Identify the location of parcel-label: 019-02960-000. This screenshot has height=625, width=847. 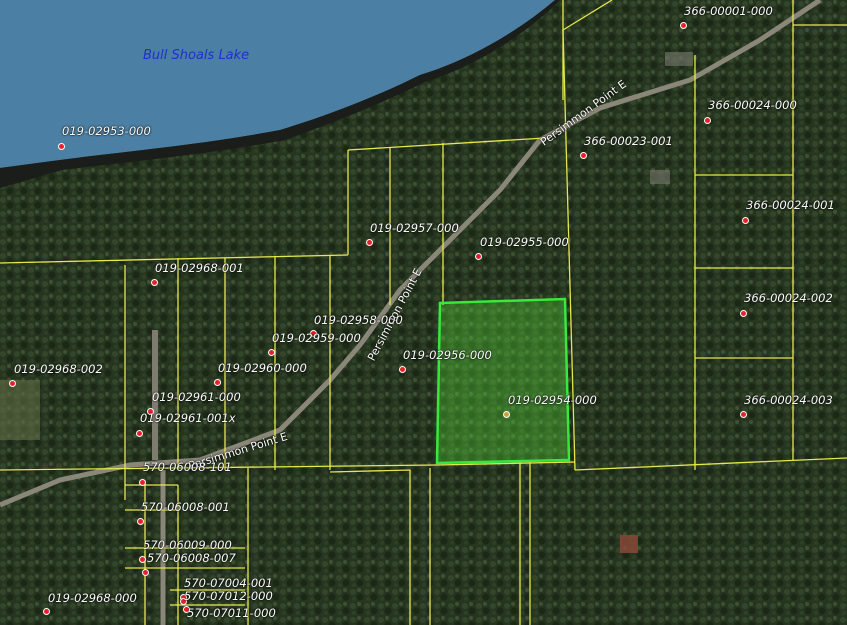
(262, 368).